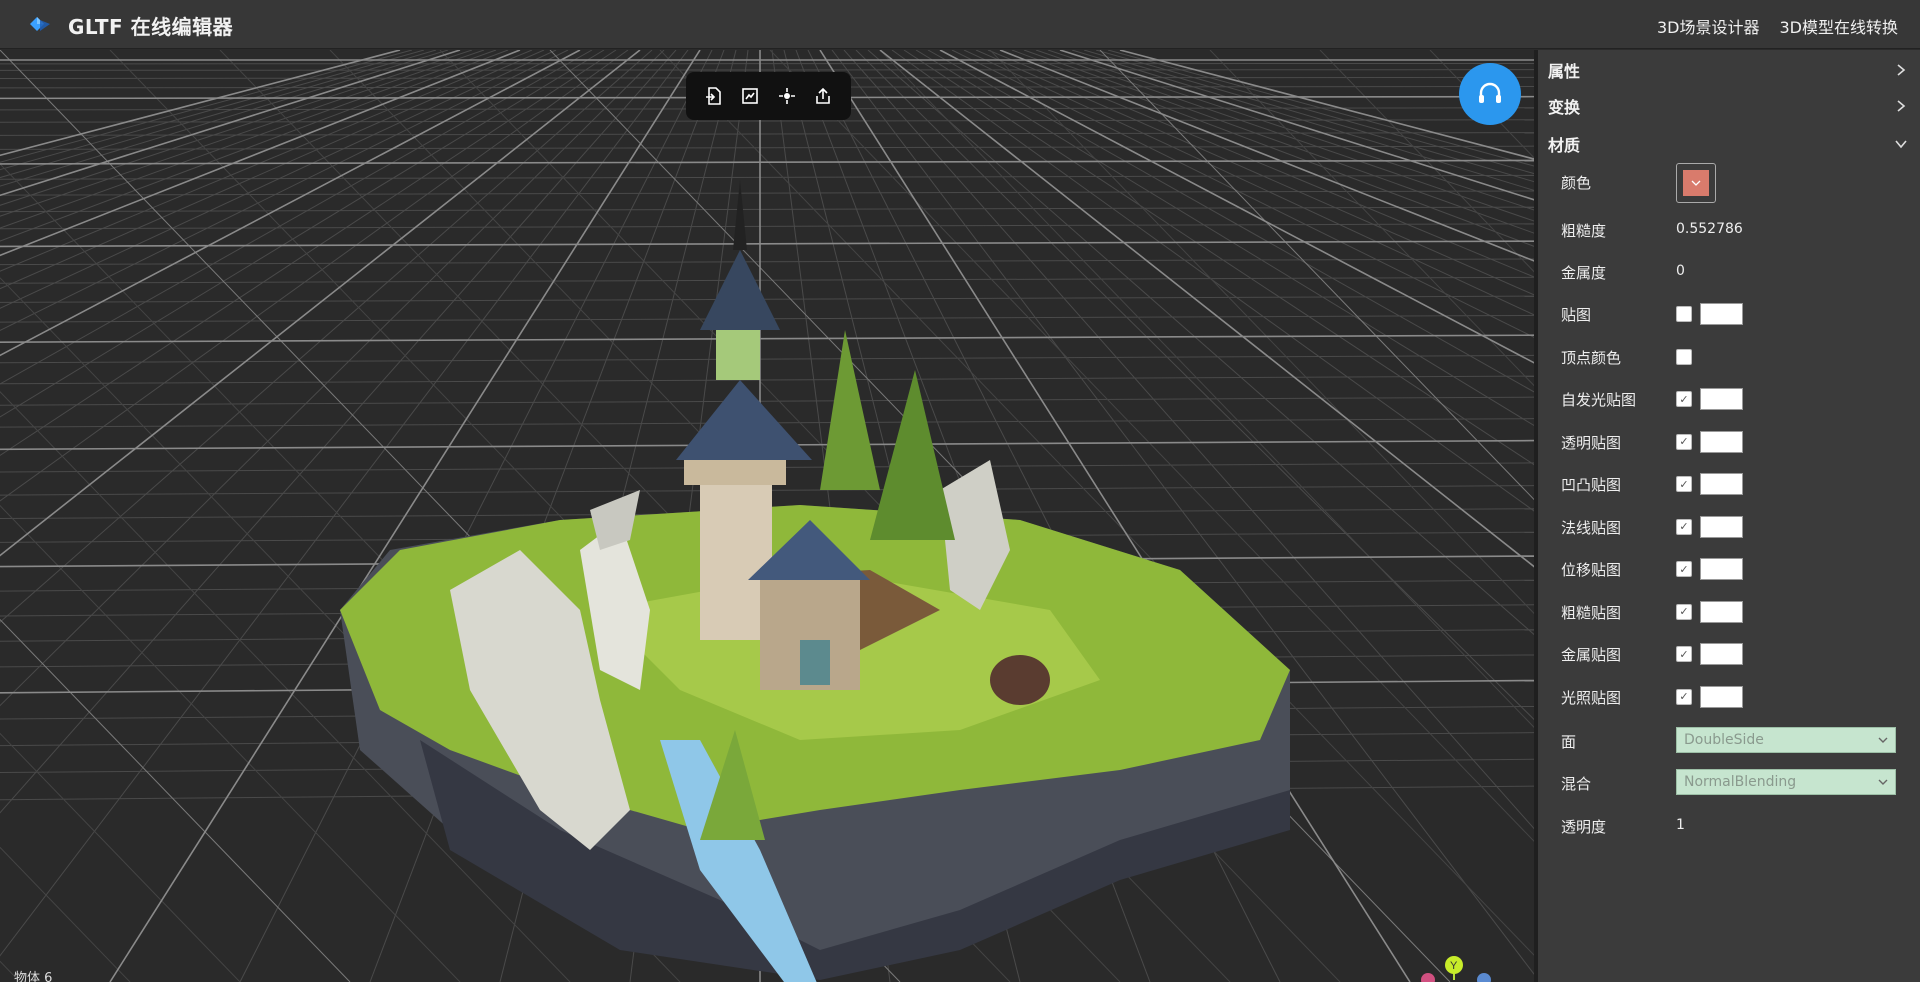  Describe the element at coordinates (1564, 71) in the screenshot. I see `section-properties-title: 属性` at that location.